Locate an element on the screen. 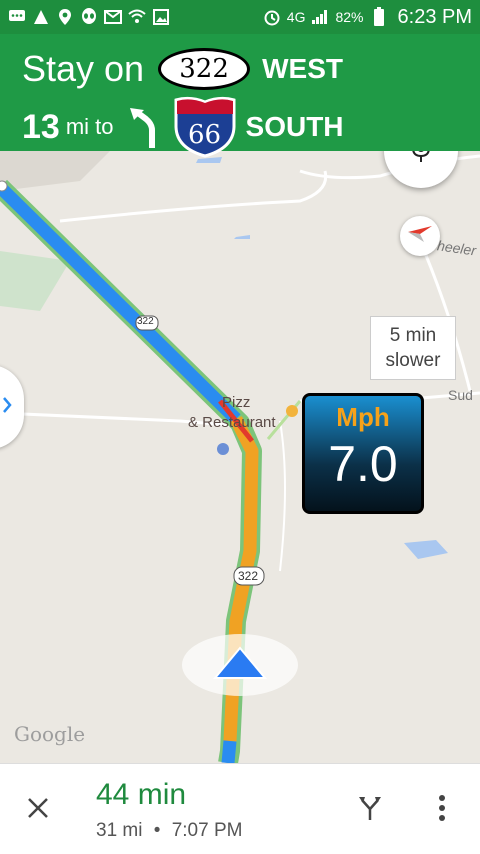 This screenshot has height=854, width=480. google-logo: Google is located at coordinates (50, 734).